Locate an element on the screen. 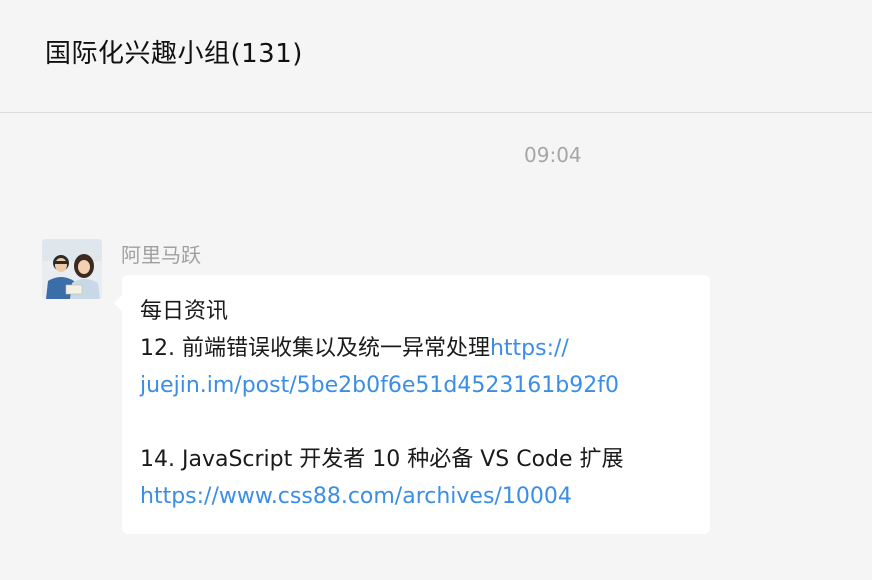 The height and width of the screenshot is (580, 872). bubble-tail is located at coordinates (118, 303).